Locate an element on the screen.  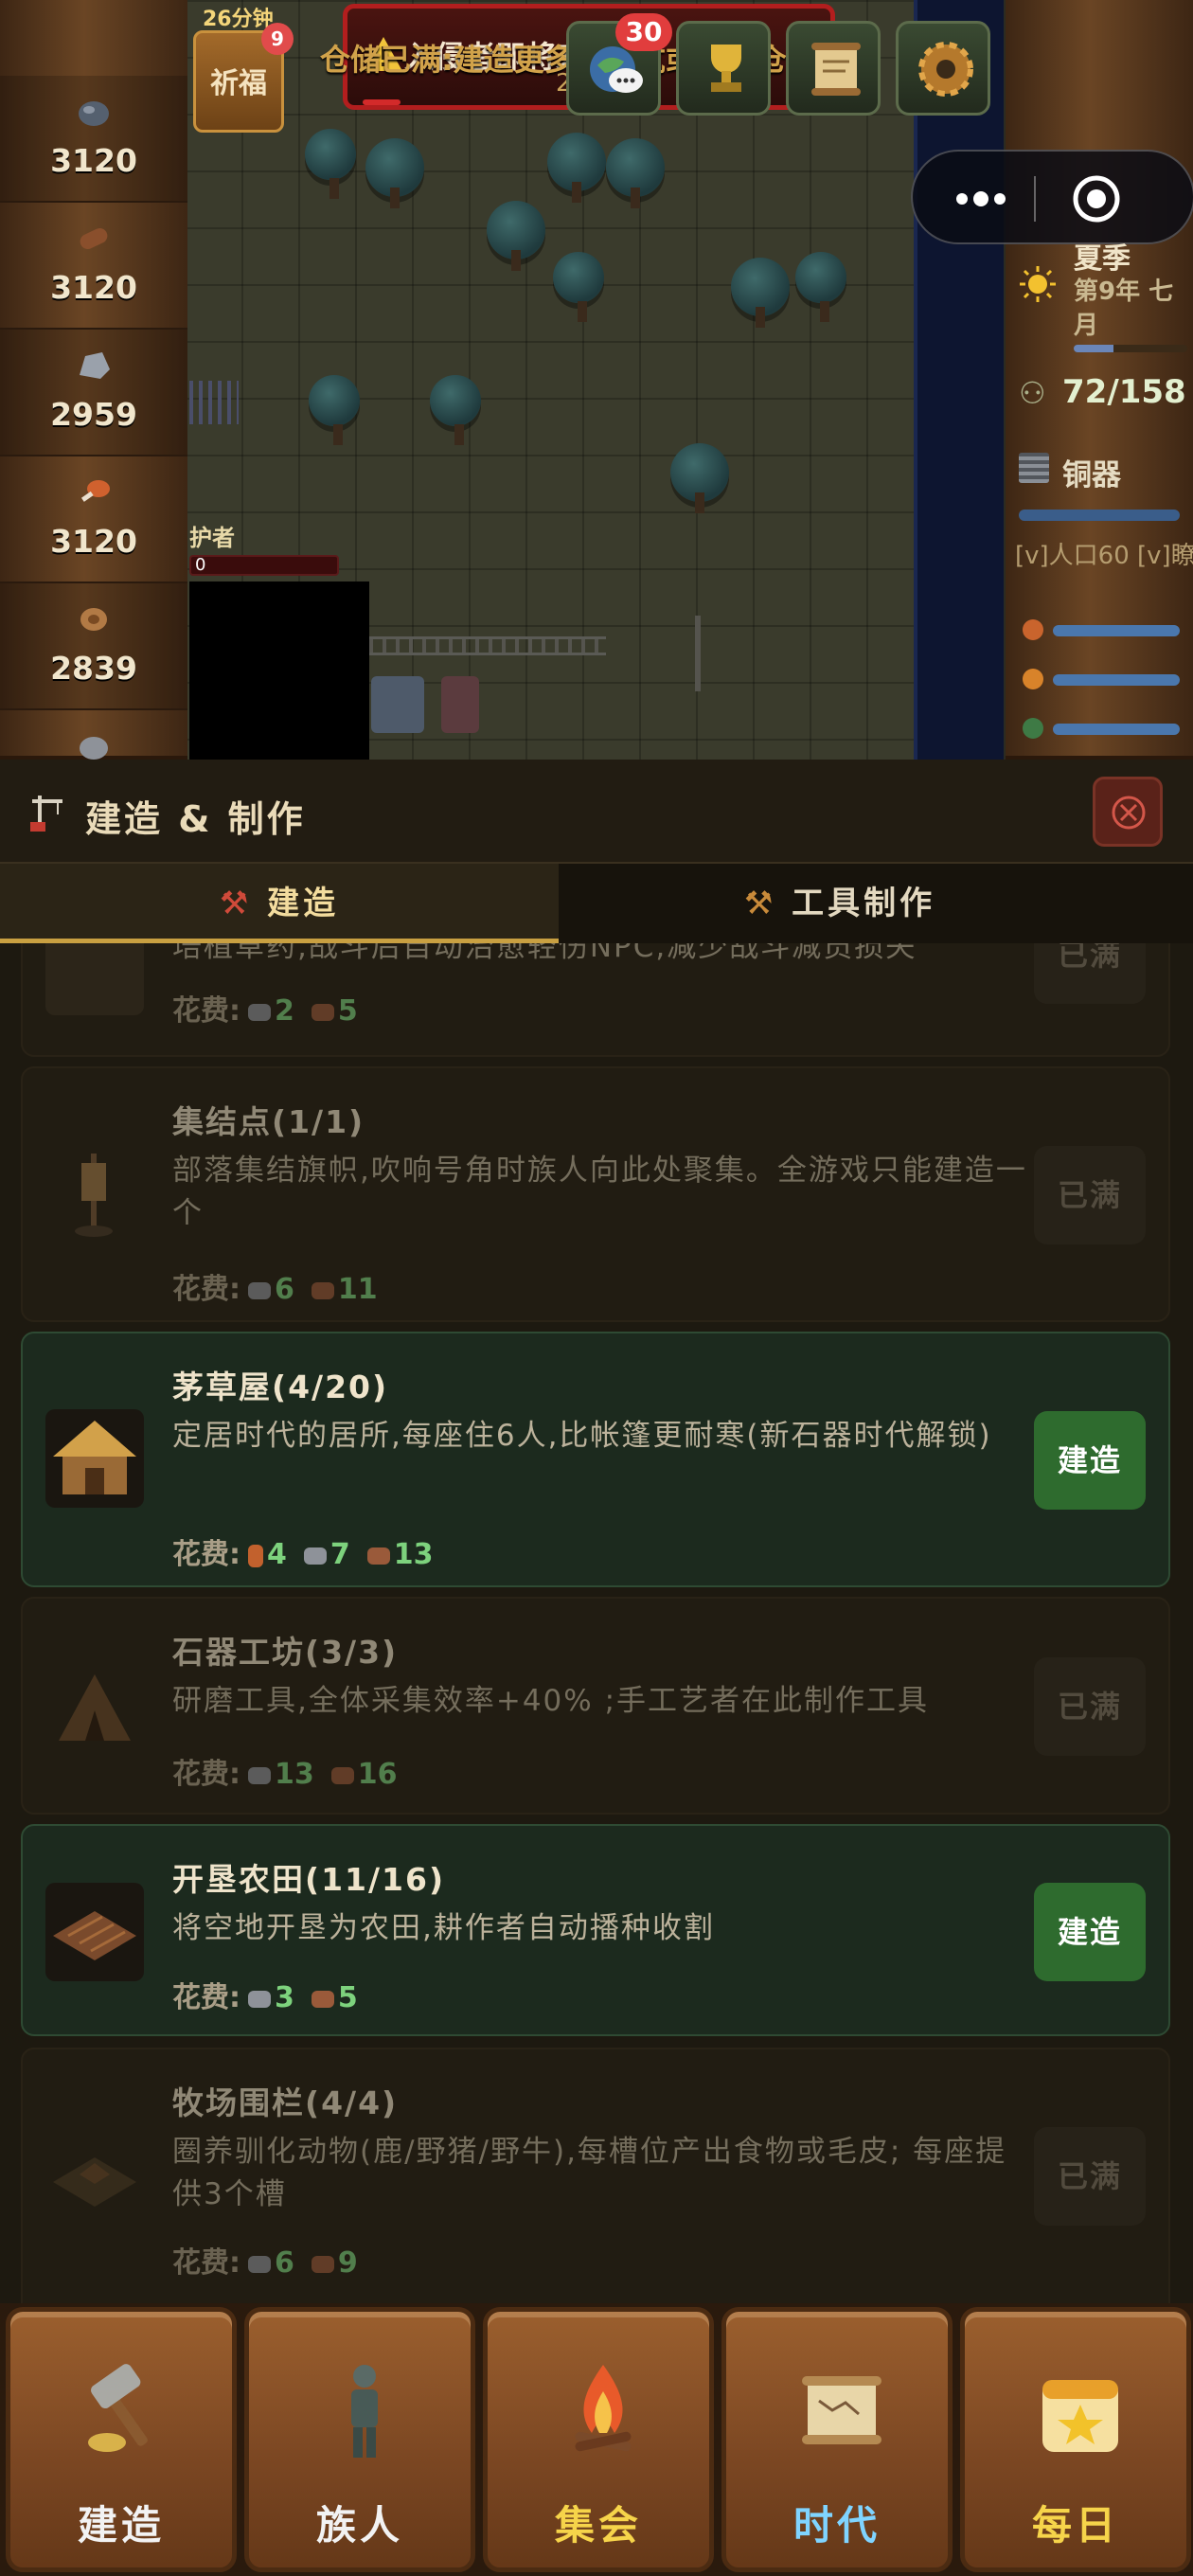
building-cost: 花费: 3 5 is located at coordinates (269, 1994).